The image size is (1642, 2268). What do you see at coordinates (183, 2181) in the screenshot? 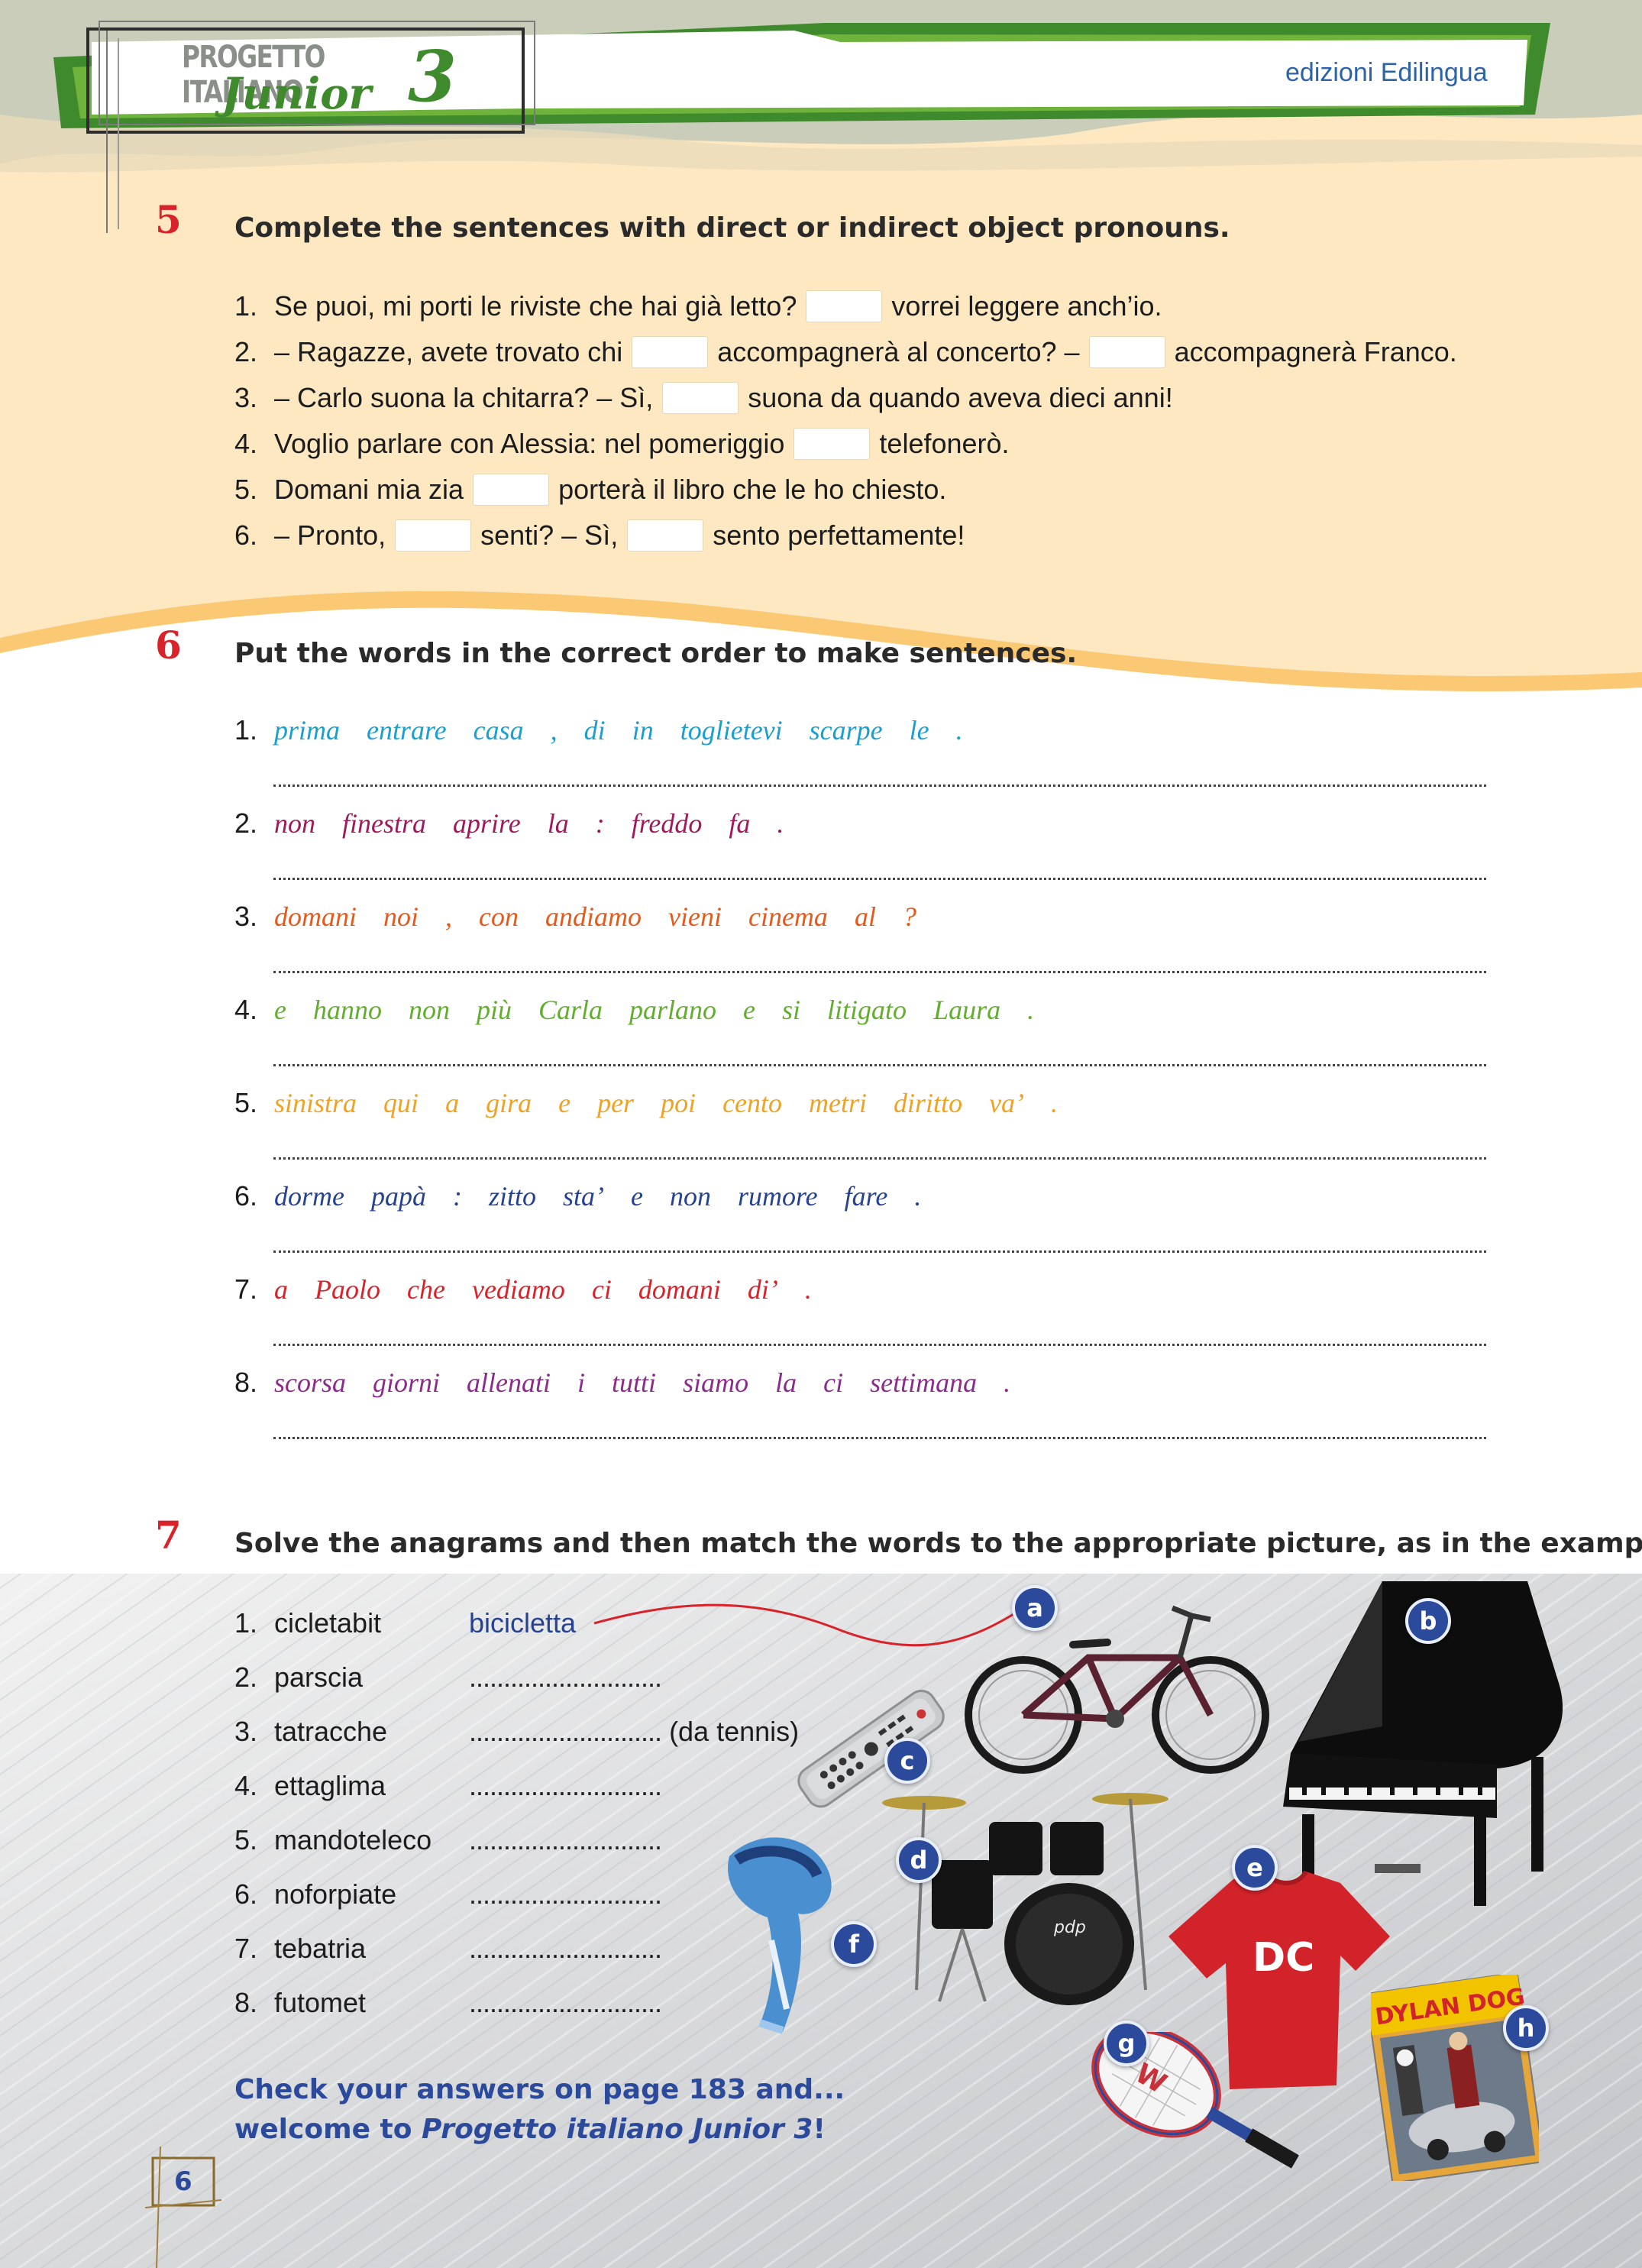
I see `page-number: 6` at bounding box center [183, 2181].